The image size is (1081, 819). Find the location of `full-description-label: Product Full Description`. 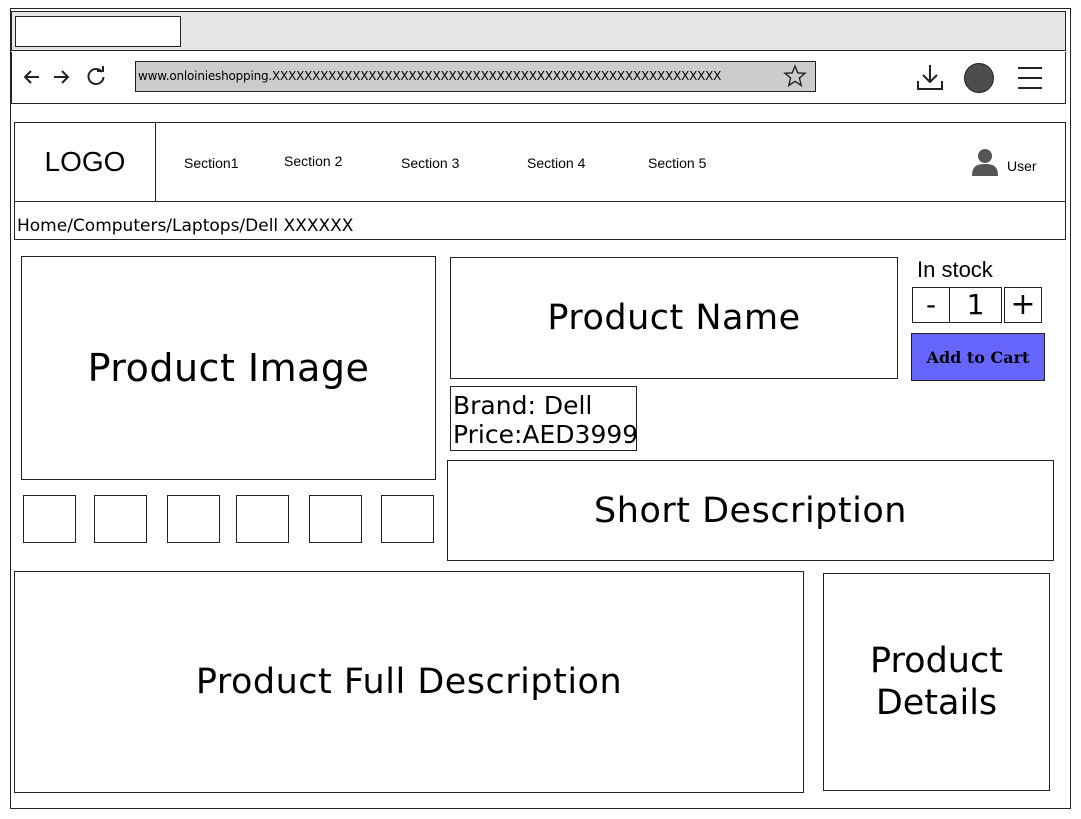

full-description-label: Product Full Description is located at coordinates (409, 682).